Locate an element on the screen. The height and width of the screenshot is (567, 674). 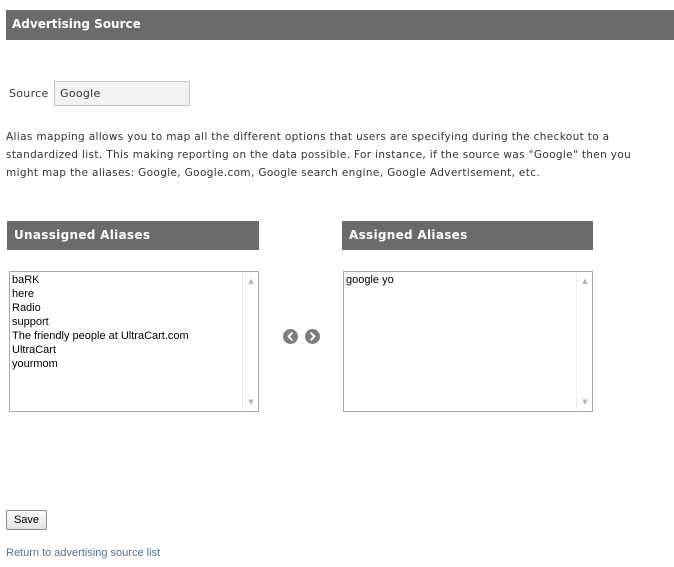
list-item: support is located at coordinates (126, 322).